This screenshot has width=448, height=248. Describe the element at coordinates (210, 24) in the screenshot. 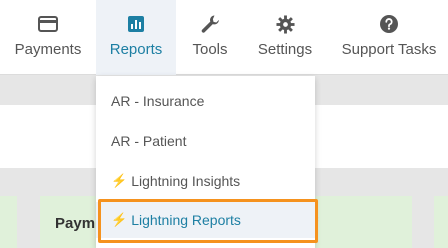

I see `wrench-icon` at that location.